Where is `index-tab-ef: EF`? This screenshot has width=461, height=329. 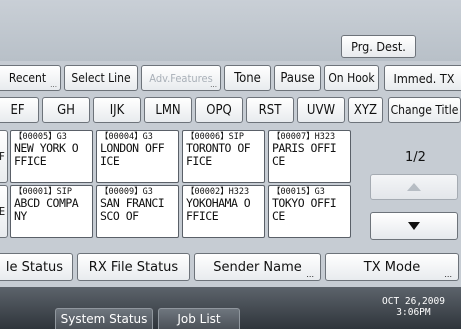 index-tab-ef: EF is located at coordinates (19, 110).